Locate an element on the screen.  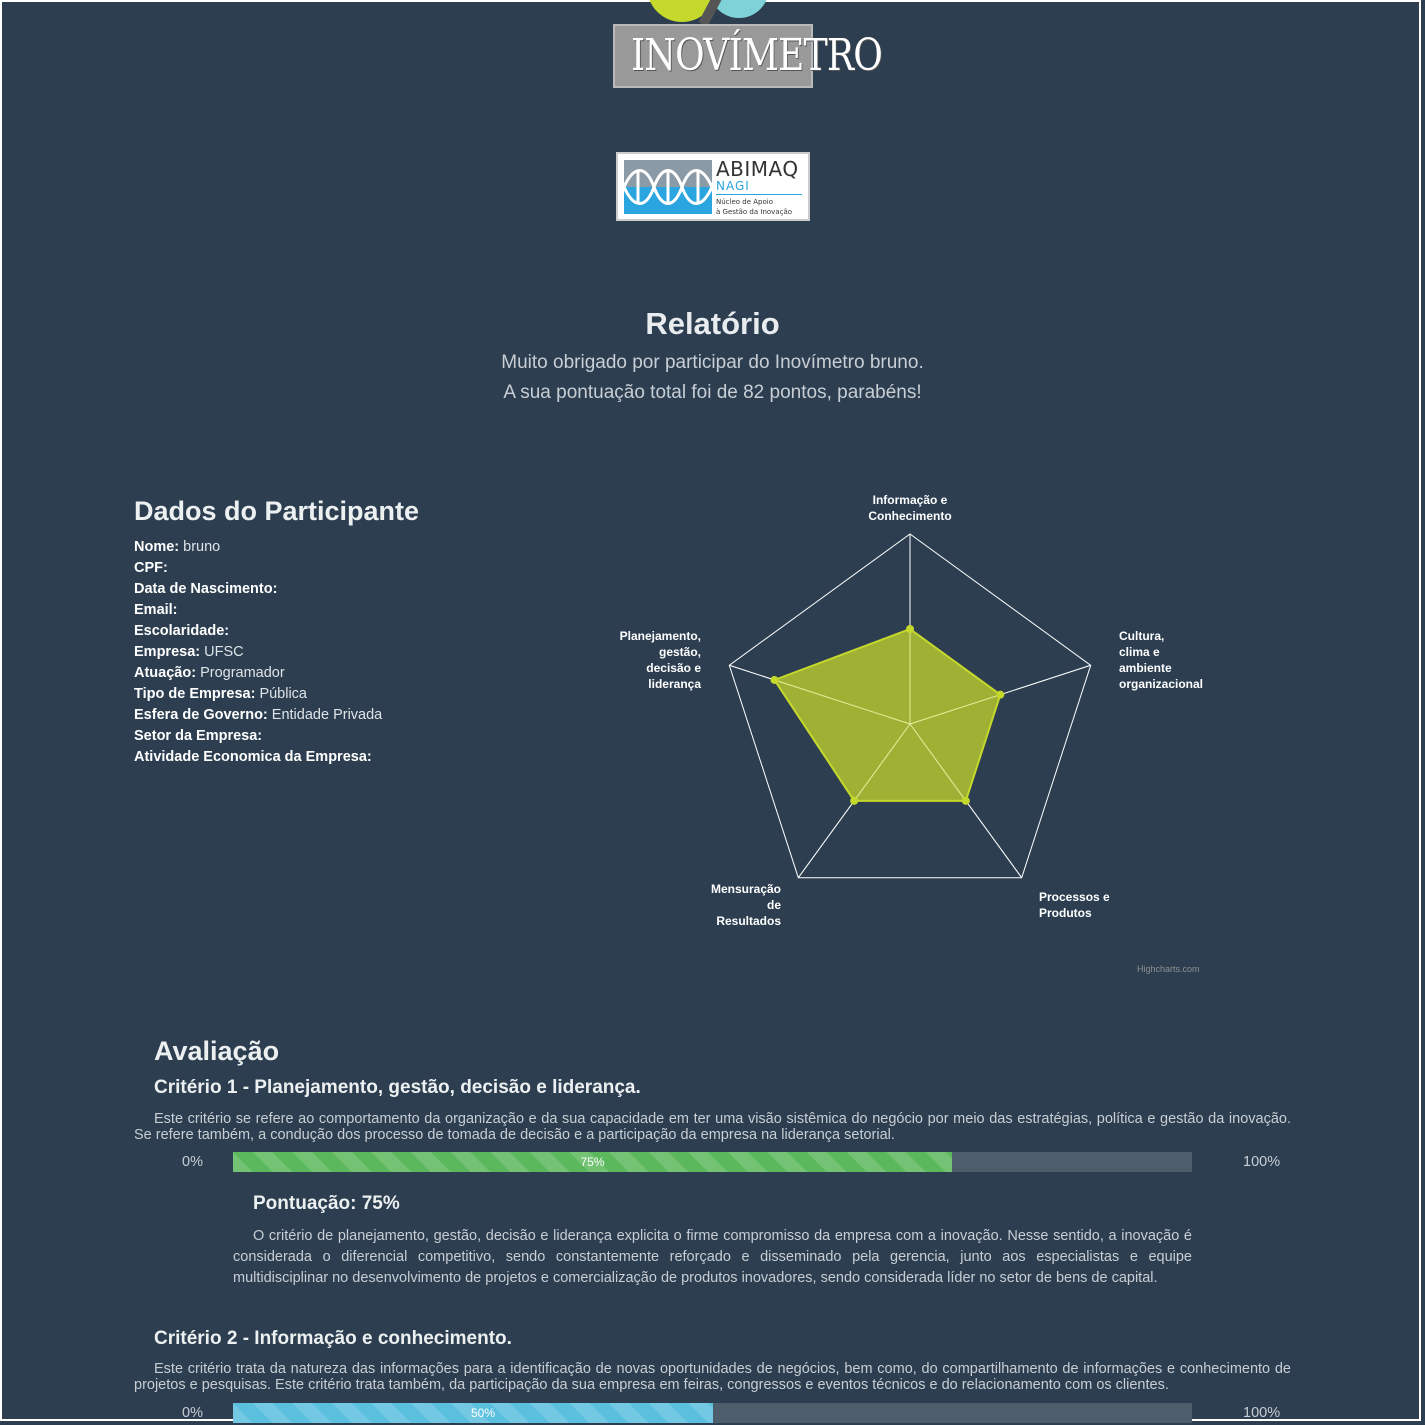
participant-field-label: Tipo de Empresa: is located at coordinates (195, 694).